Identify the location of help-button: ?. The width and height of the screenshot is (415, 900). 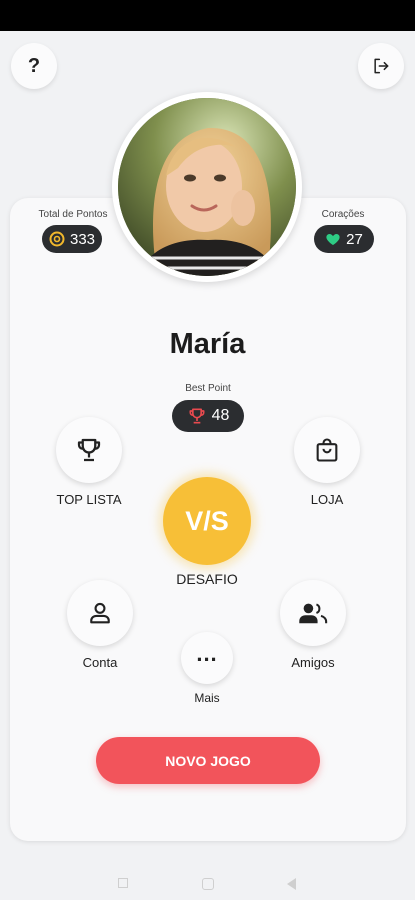
(34, 66).